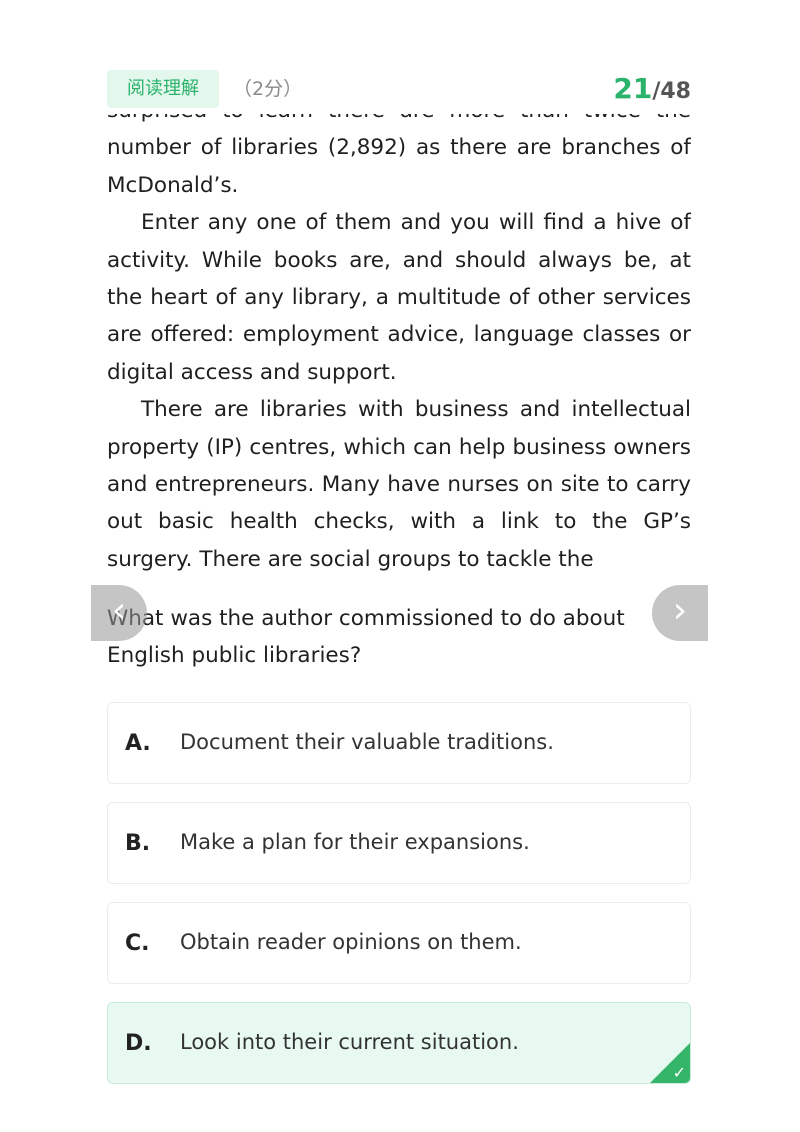 Image resolution: width=800 pixels, height=1132 pixels. What do you see at coordinates (367, 742) in the screenshot?
I see `option-text: Document their valuable traditions.` at bounding box center [367, 742].